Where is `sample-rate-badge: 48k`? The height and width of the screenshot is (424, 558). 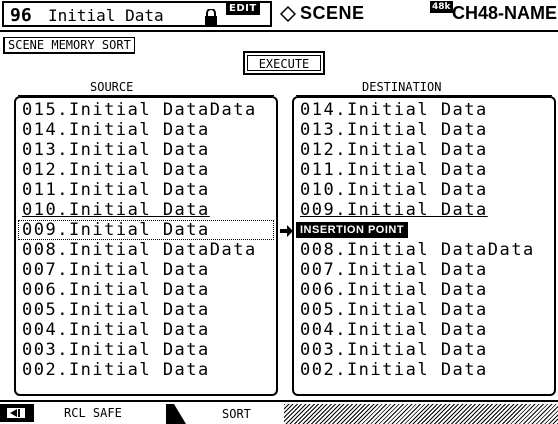 sample-rate-badge: 48k is located at coordinates (441, 7).